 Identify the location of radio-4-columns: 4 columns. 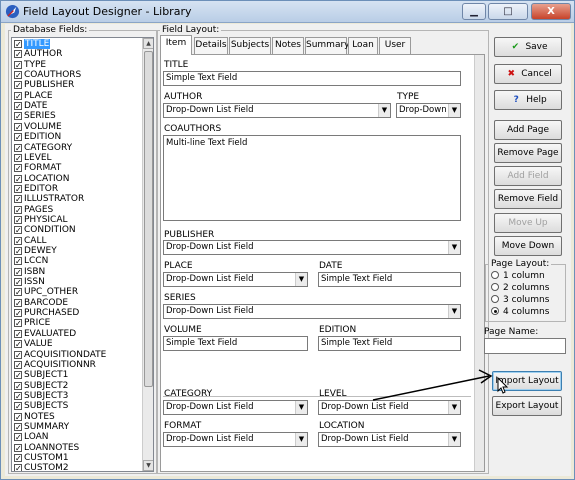
(520, 312).